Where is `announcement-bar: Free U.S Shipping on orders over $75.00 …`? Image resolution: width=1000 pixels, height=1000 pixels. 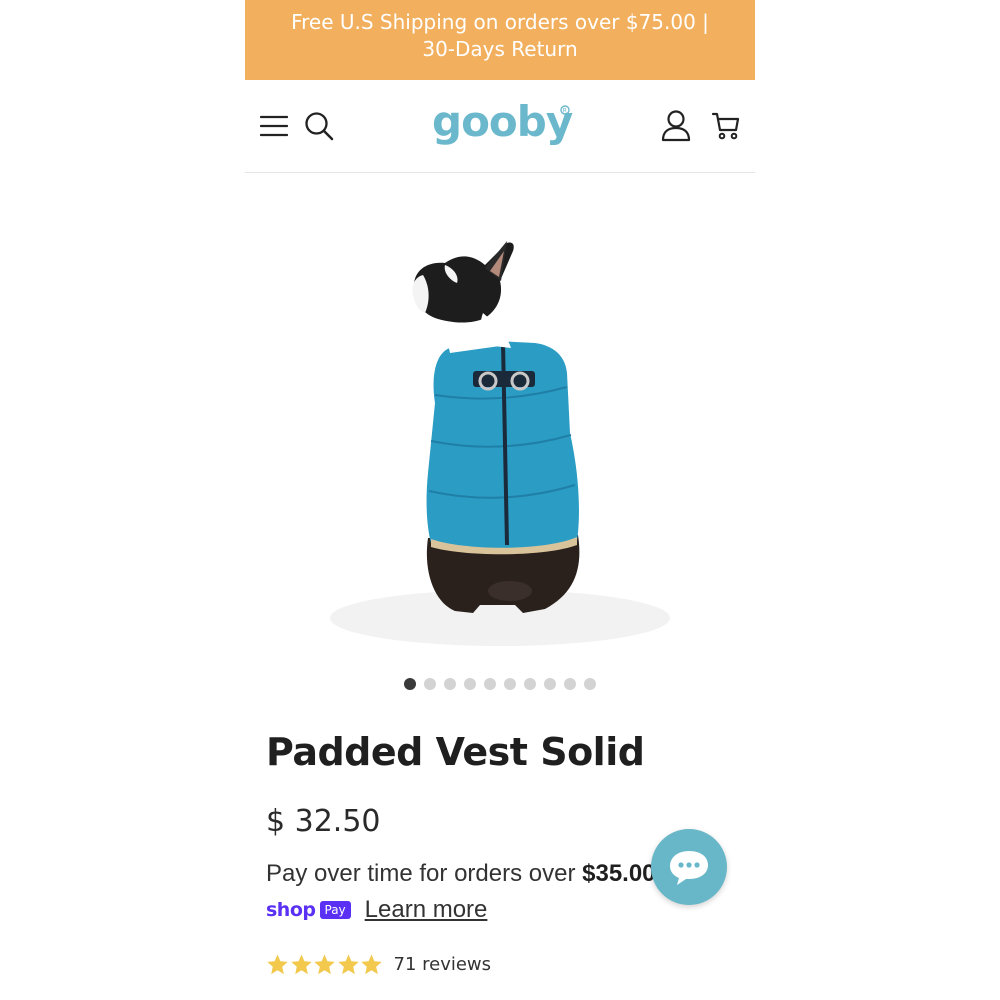
announcement-bar: Free U.S Shipping on orders over $75.00 … is located at coordinates (500, 40).